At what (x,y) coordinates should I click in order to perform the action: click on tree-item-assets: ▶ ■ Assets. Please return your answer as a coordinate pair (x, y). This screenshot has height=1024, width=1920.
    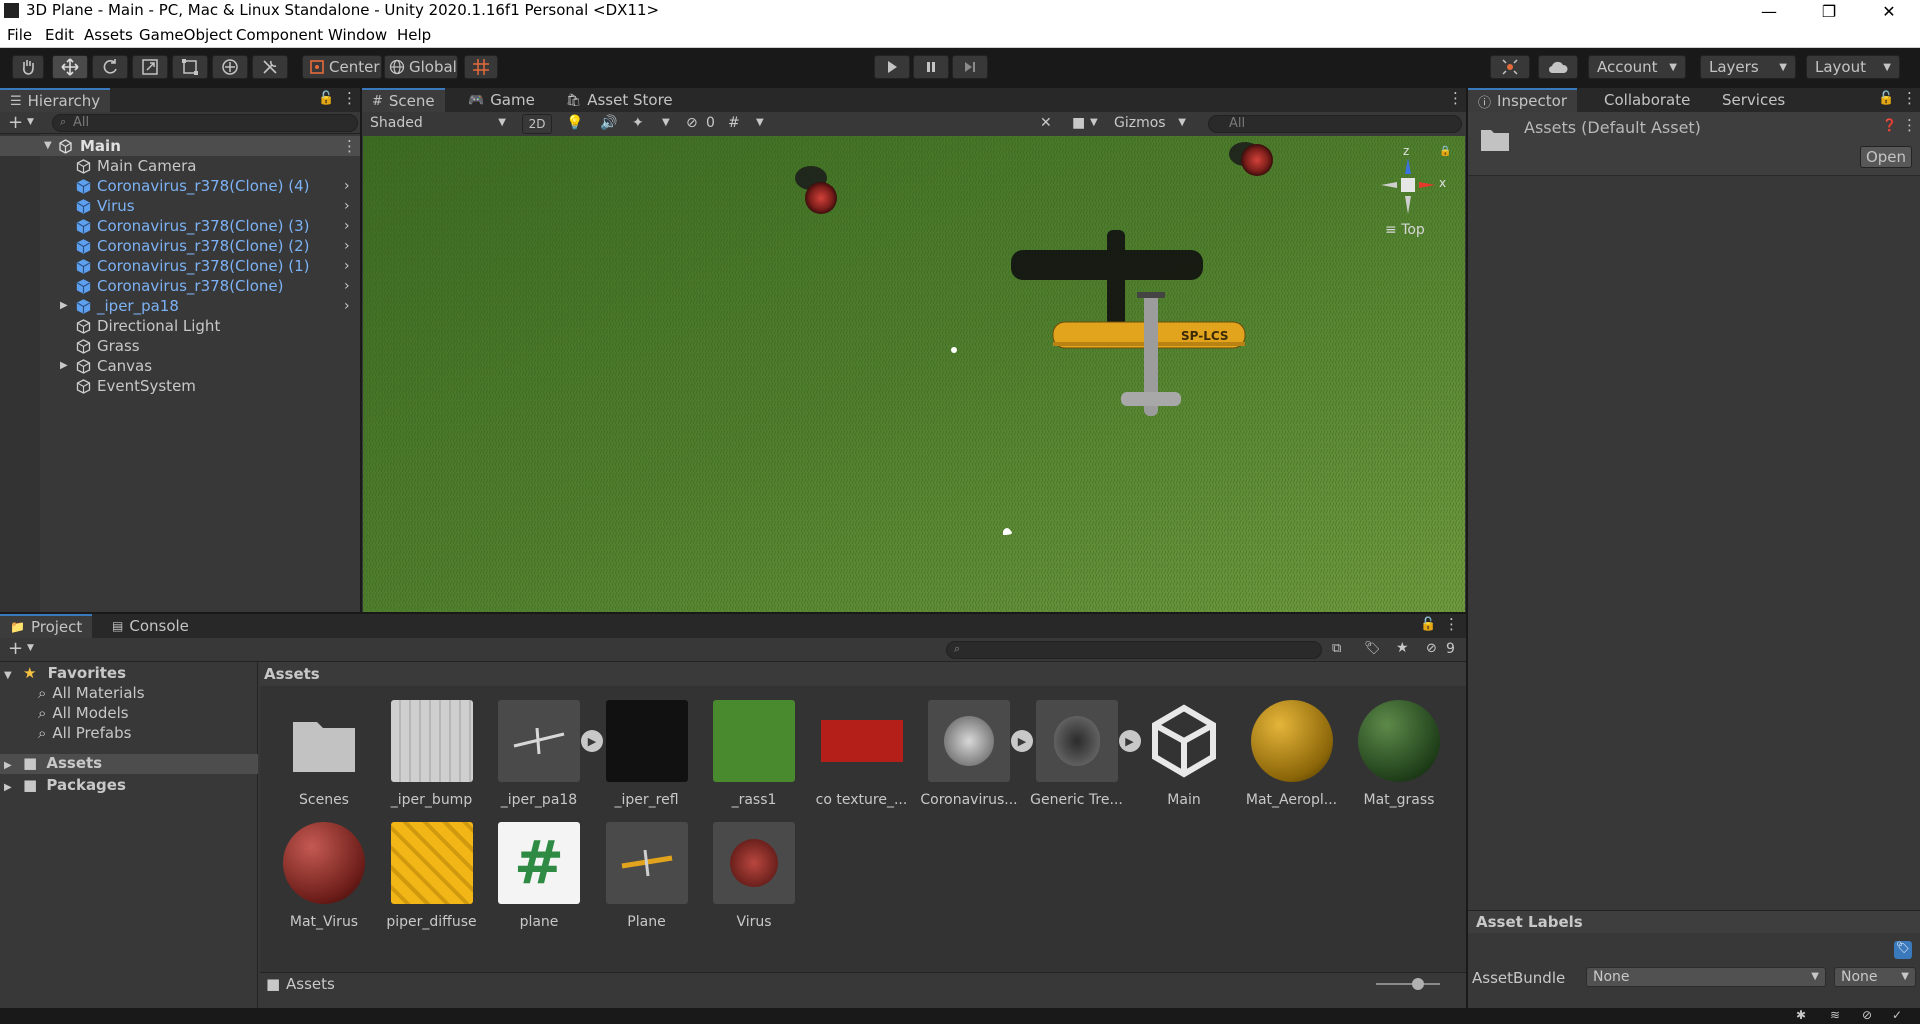
    Looking at the image, I should click on (129, 764).